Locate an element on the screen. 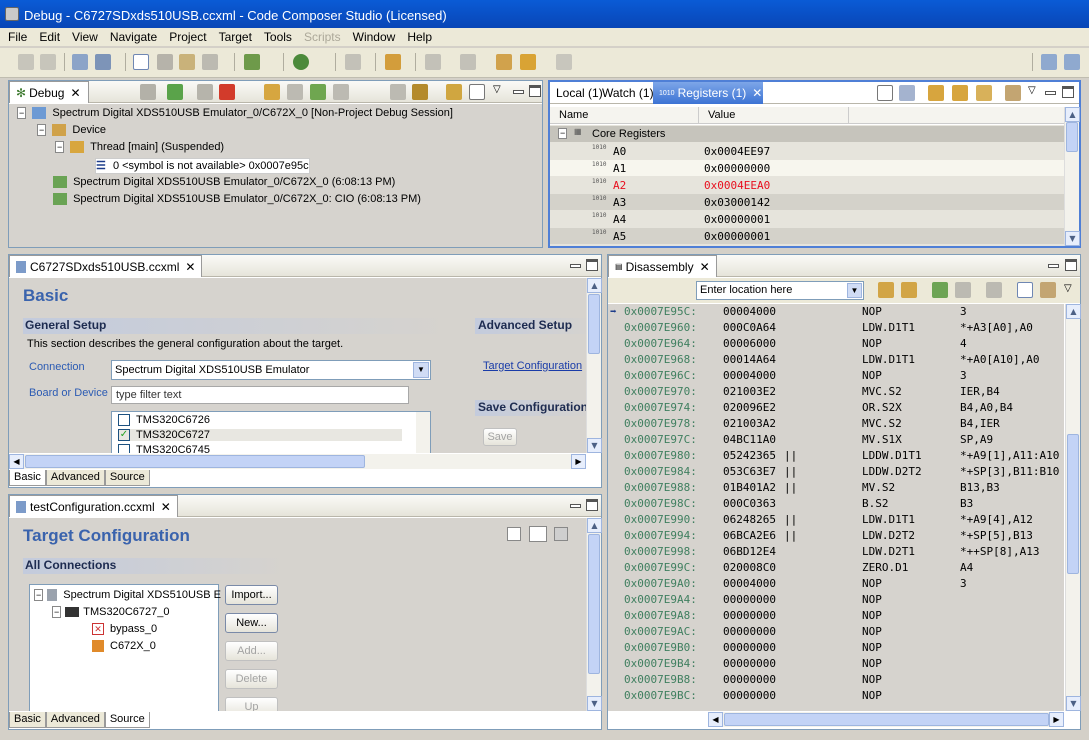  scroll-right-button: ▶ is located at coordinates (578, 461).